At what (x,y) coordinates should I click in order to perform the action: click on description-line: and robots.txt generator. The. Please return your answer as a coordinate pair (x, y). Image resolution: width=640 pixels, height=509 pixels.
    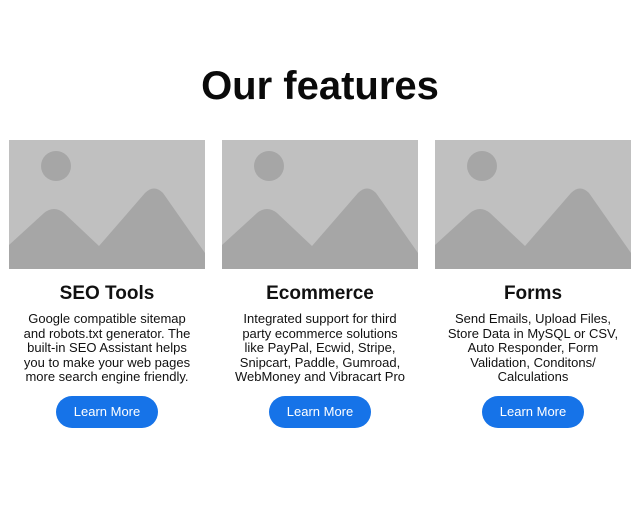
    Looking at the image, I should click on (107, 333).